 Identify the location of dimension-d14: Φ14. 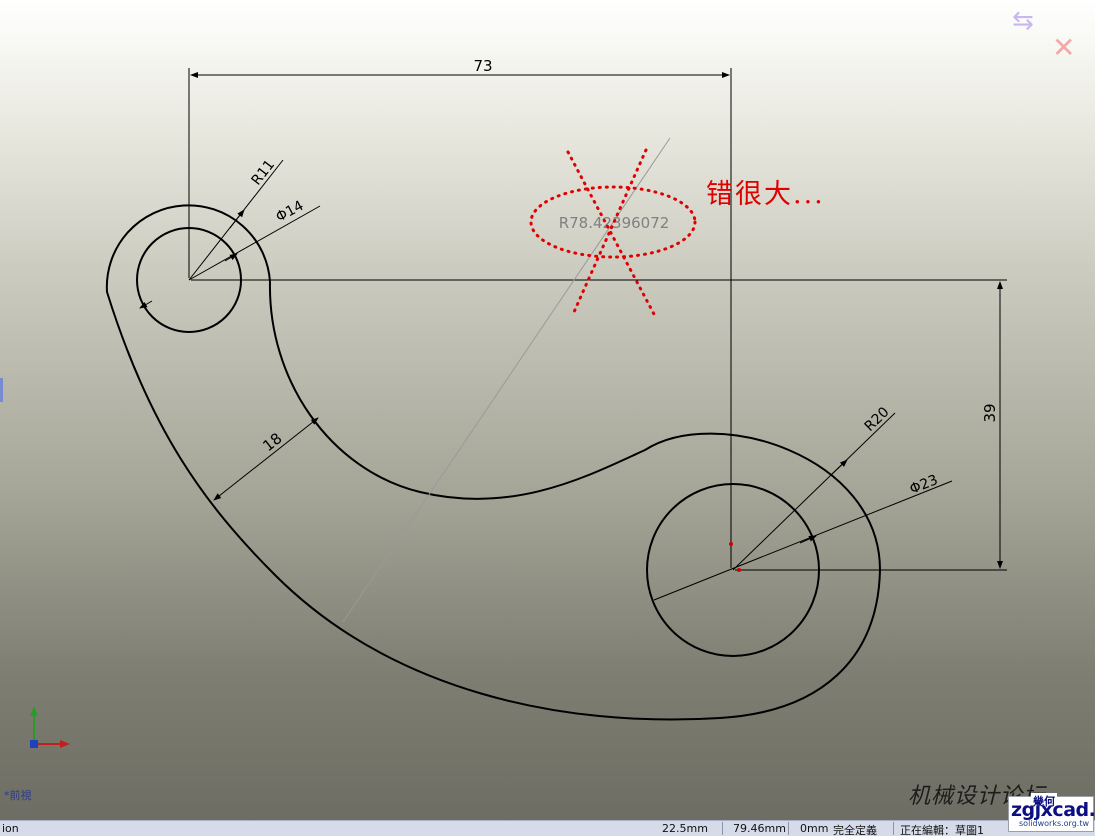
(230, 253).